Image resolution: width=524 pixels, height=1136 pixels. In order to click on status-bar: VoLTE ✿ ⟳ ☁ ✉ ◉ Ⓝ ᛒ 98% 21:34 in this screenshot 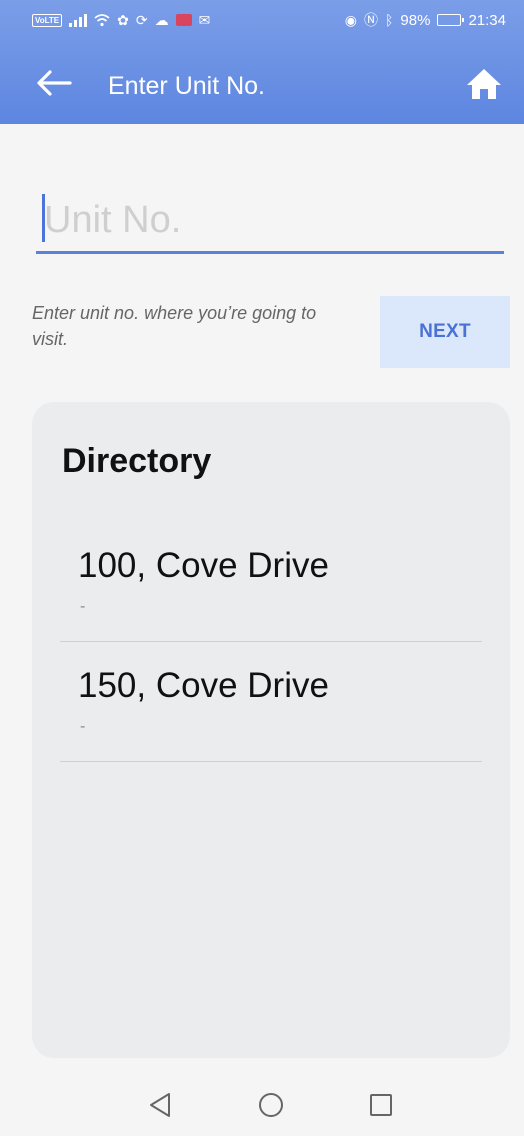, I will do `click(262, 20)`.